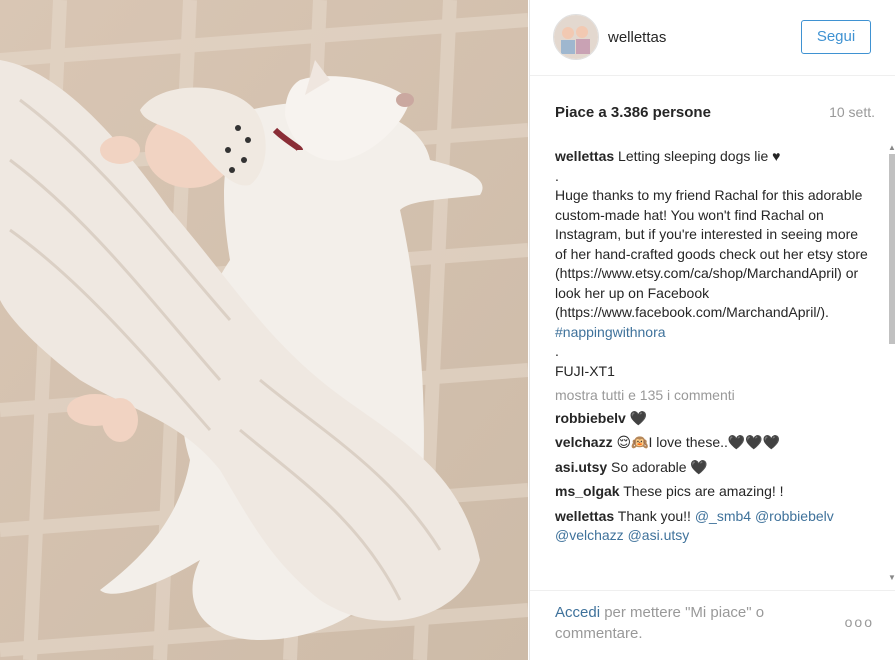 The image size is (895, 661). What do you see at coordinates (891, 148) in the screenshot?
I see `scroll-up-arrow-icon: ▲` at bounding box center [891, 148].